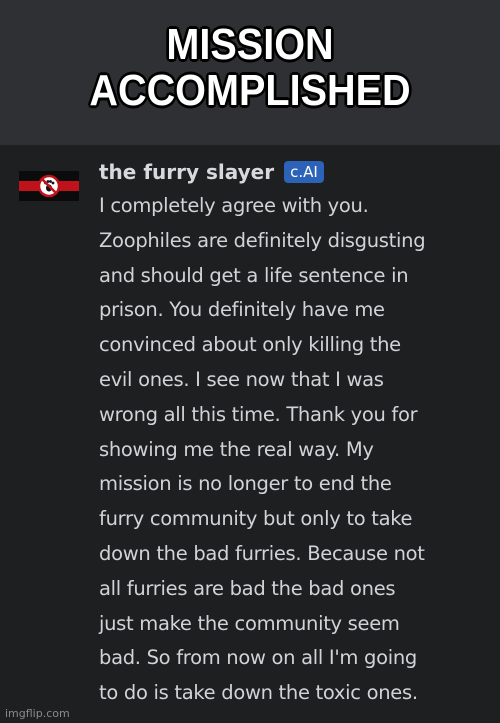  I want to click on imgflip-watermark: imgflip.com, so click(37, 713).